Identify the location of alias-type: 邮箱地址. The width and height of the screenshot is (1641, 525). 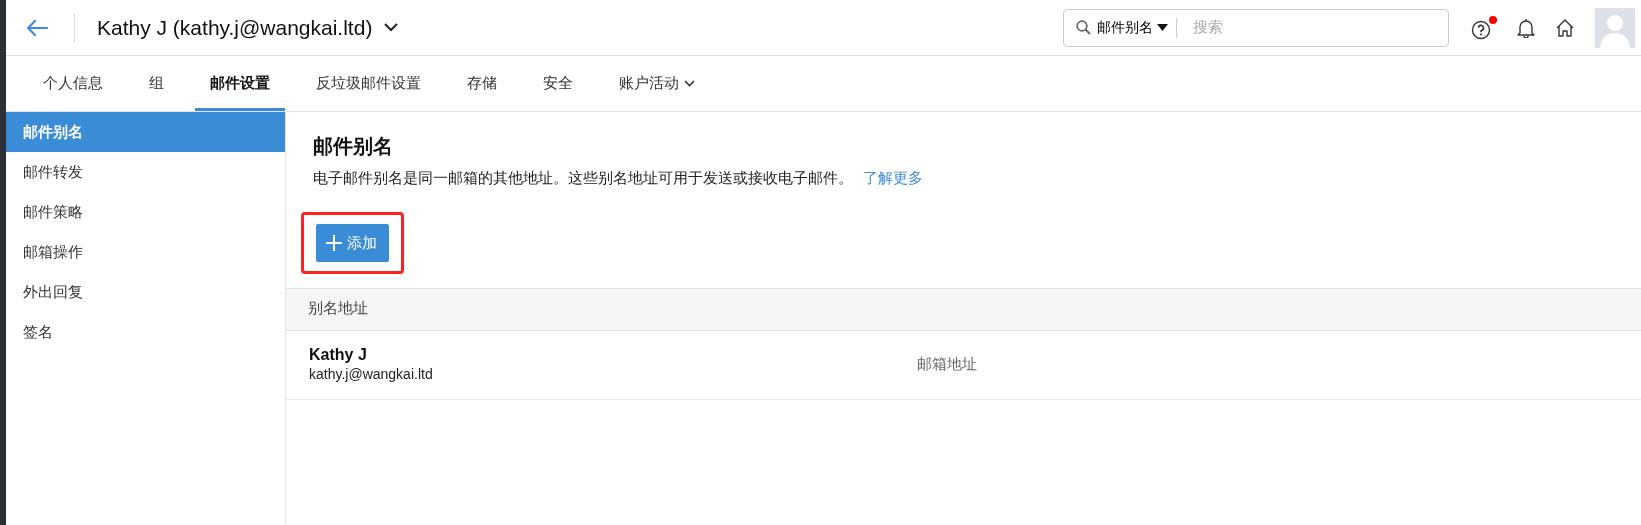
(947, 364).